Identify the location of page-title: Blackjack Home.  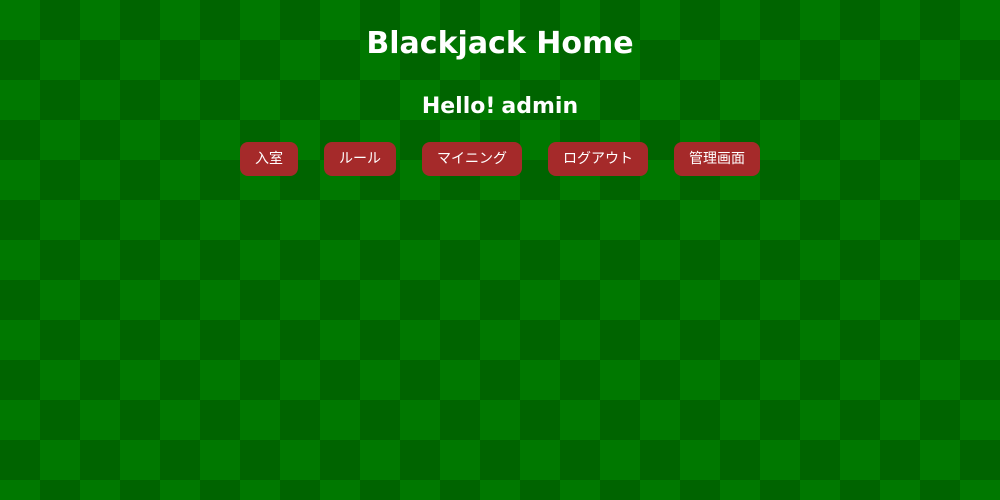
(500, 43).